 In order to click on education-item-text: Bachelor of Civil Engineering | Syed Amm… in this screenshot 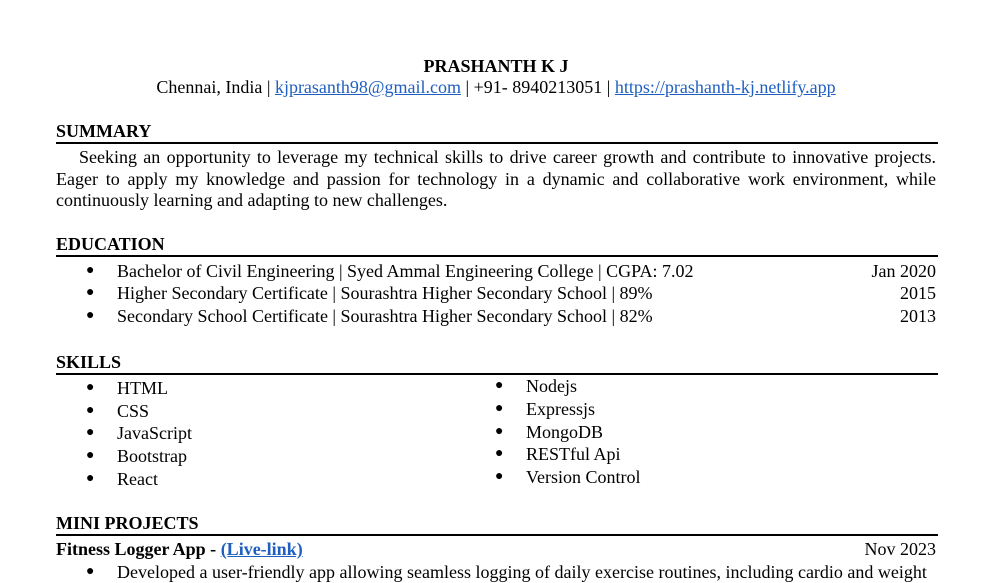, I will do `click(405, 271)`.